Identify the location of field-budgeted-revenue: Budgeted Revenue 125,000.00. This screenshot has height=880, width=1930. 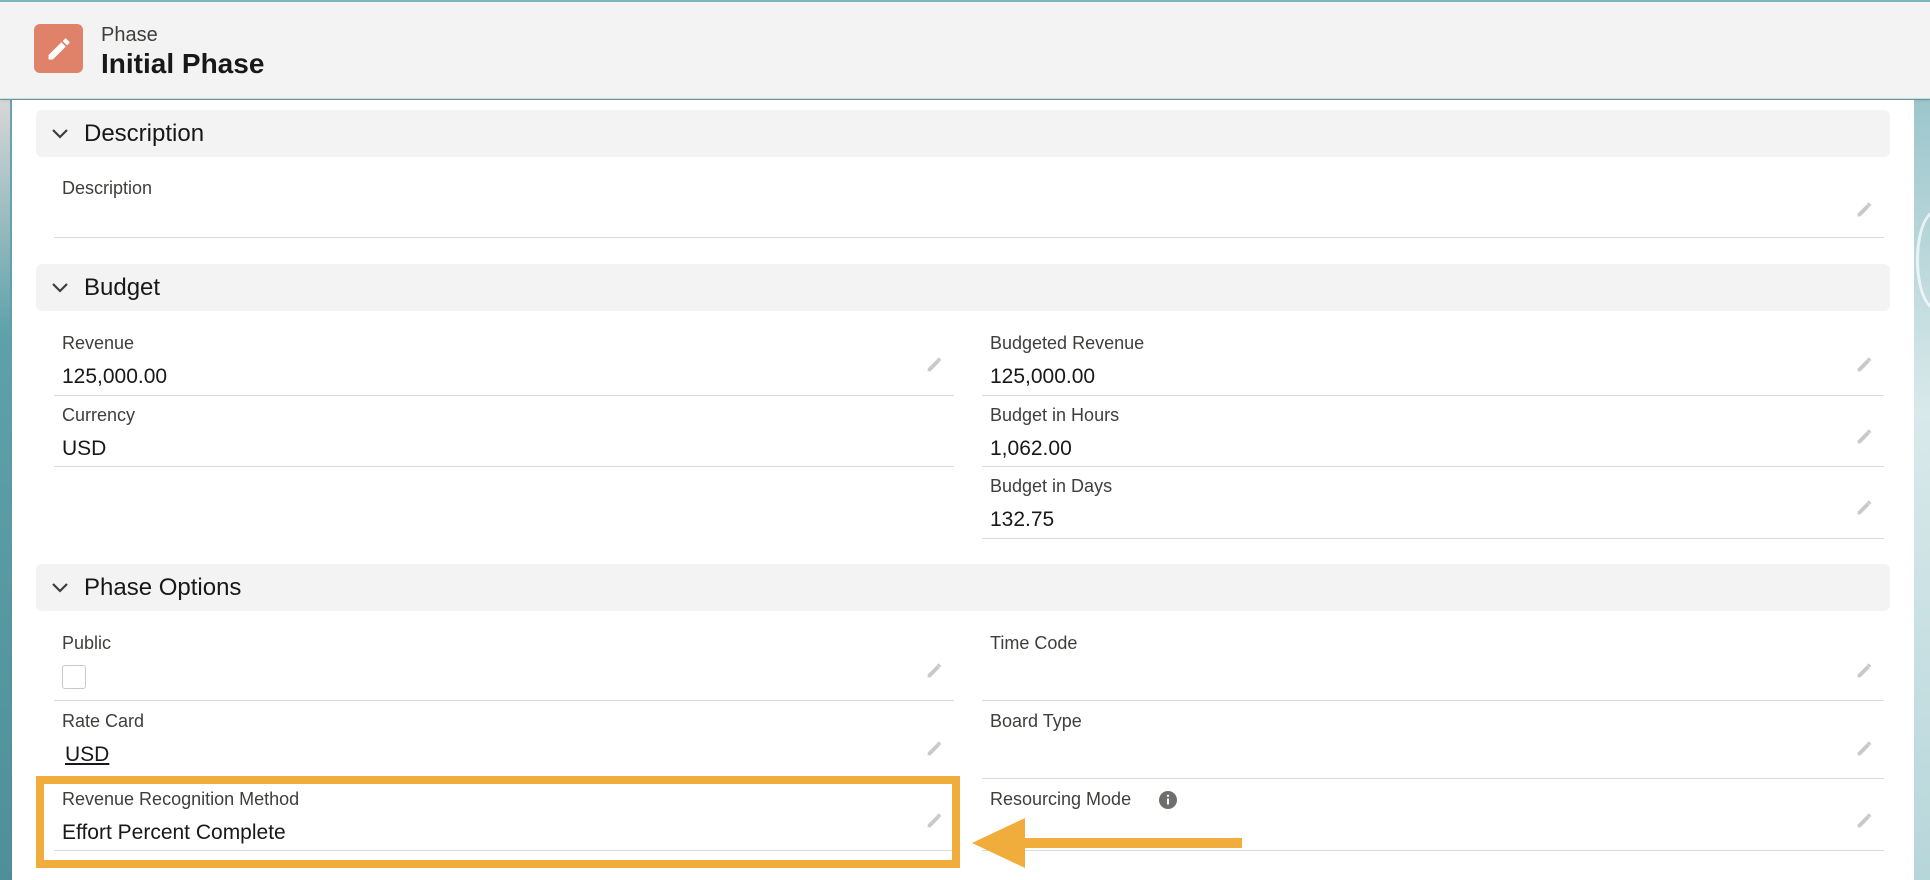
(1433, 364).